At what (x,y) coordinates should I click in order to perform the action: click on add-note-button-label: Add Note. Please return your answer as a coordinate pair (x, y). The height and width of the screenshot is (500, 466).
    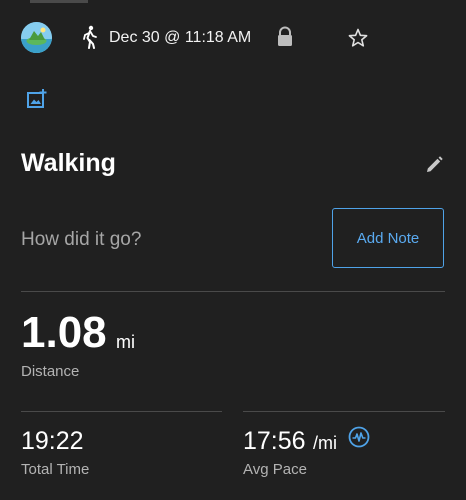
    Looking at the image, I should click on (388, 238).